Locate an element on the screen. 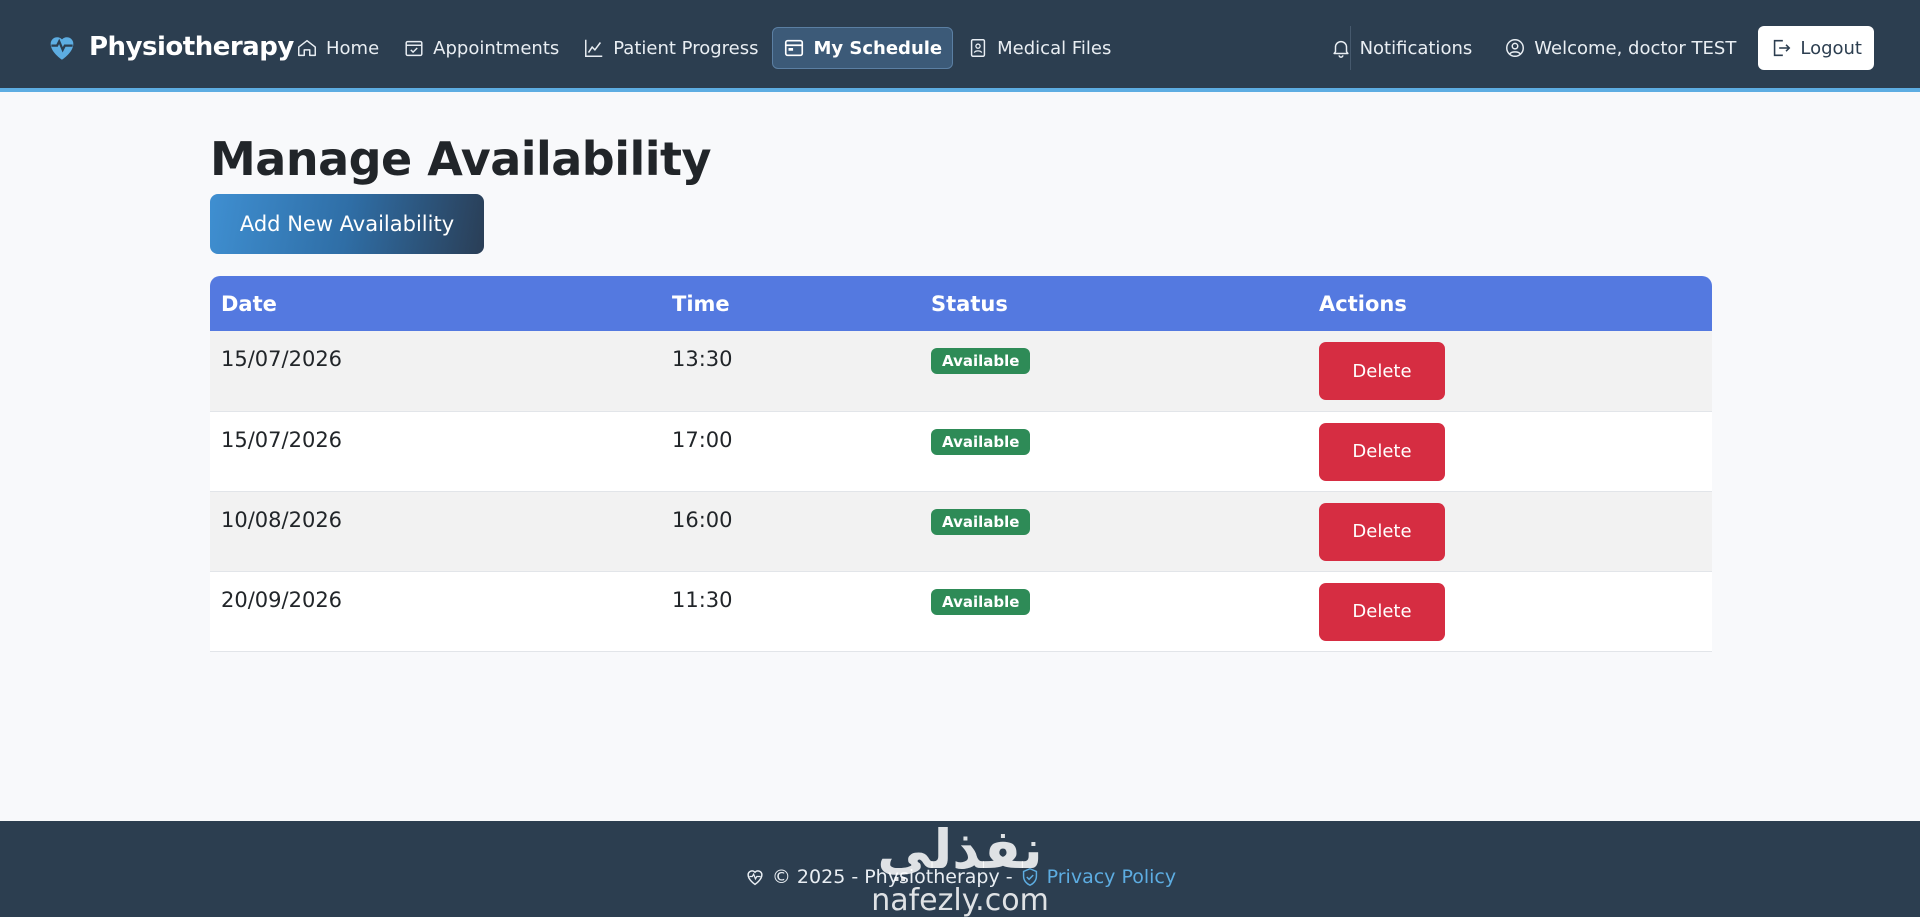 The image size is (1920, 917). cell-time: 13:30 is located at coordinates (702, 359).